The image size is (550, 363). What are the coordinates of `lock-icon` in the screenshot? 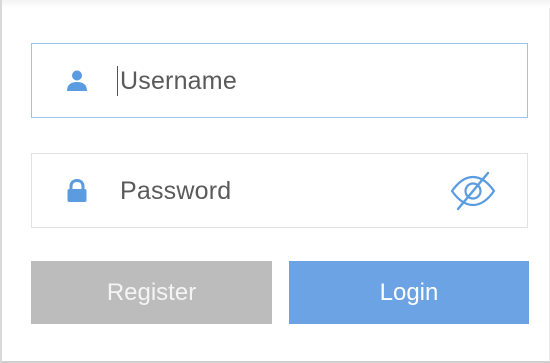 It's located at (77, 190).